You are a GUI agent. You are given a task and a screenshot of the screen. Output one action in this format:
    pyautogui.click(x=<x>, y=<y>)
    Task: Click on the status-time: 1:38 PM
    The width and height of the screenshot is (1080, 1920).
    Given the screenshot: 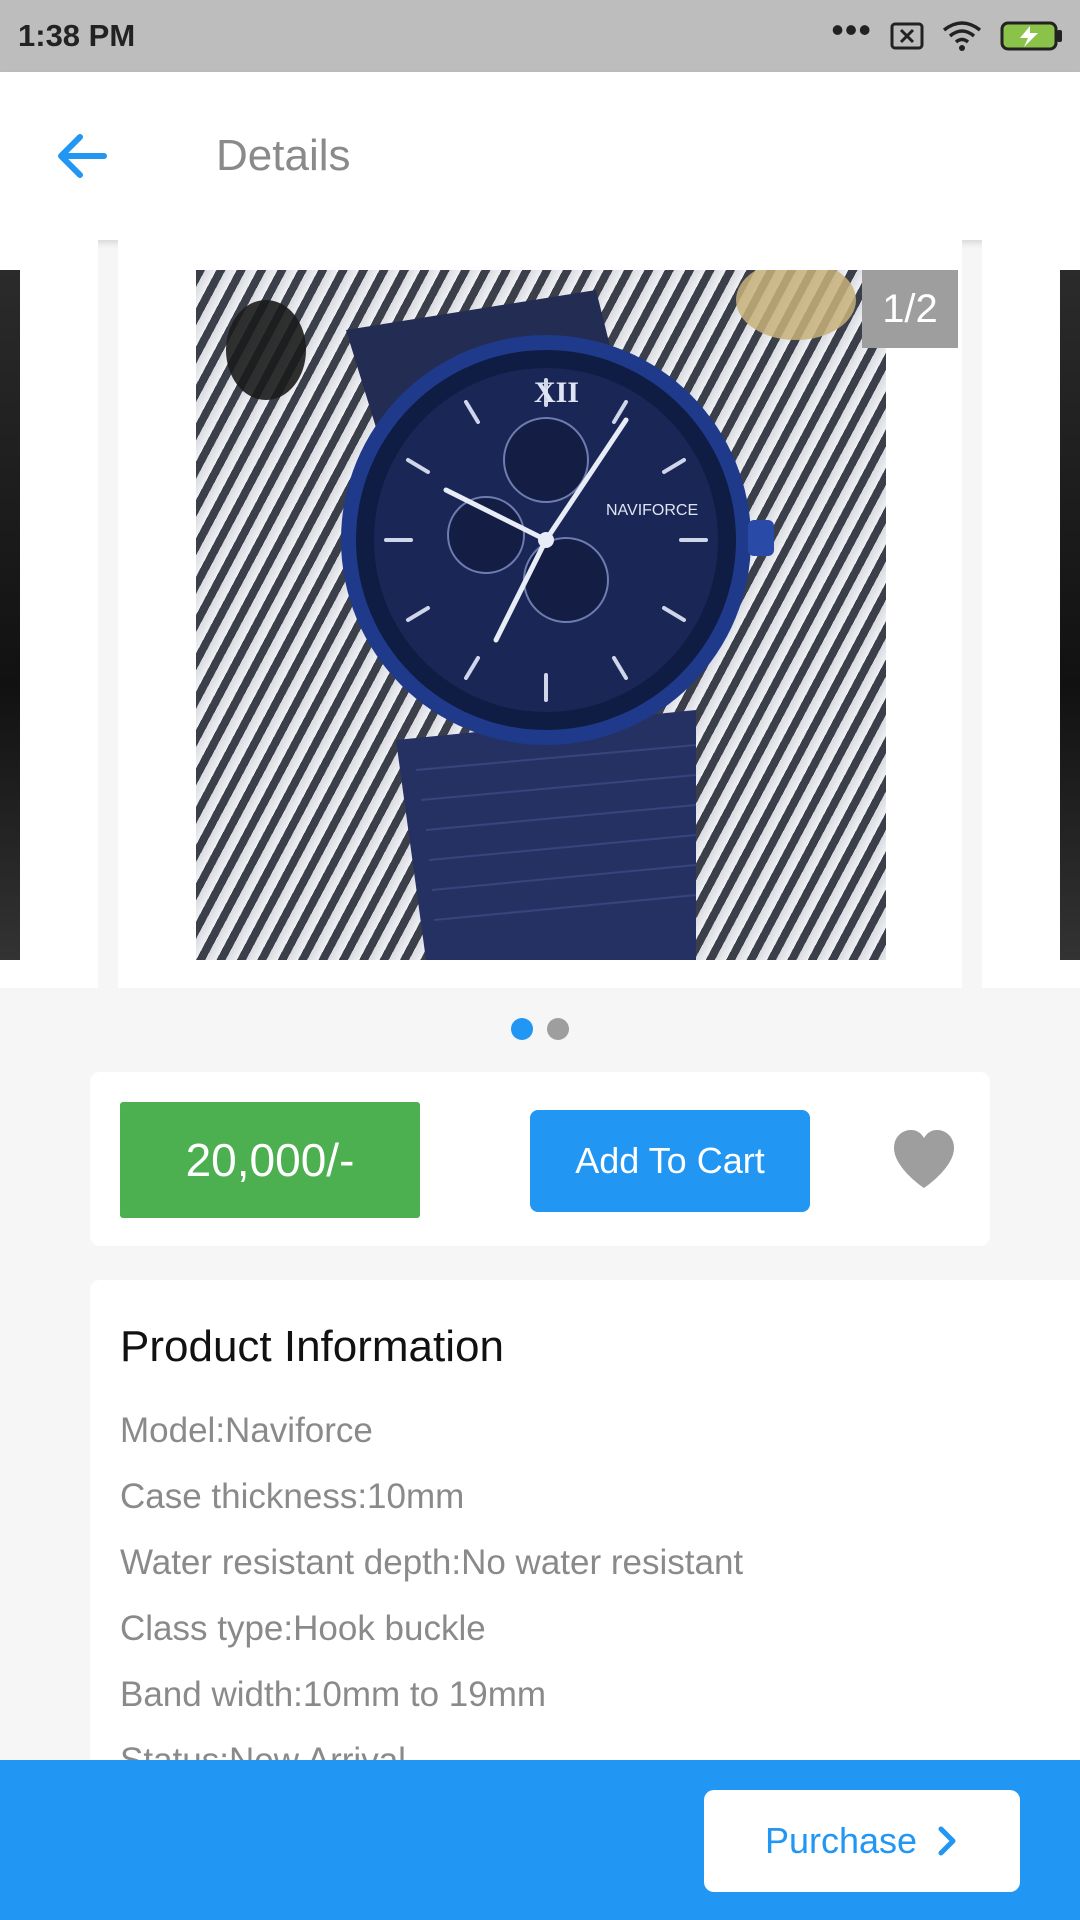 What is the action you would take?
    pyautogui.click(x=77, y=35)
    